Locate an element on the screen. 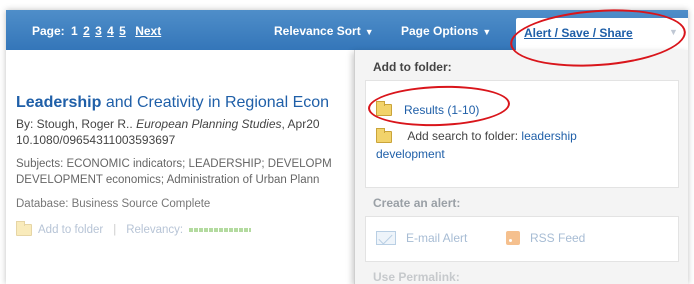  rss-feed-link: RSS Feed is located at coordinates (557, 238).